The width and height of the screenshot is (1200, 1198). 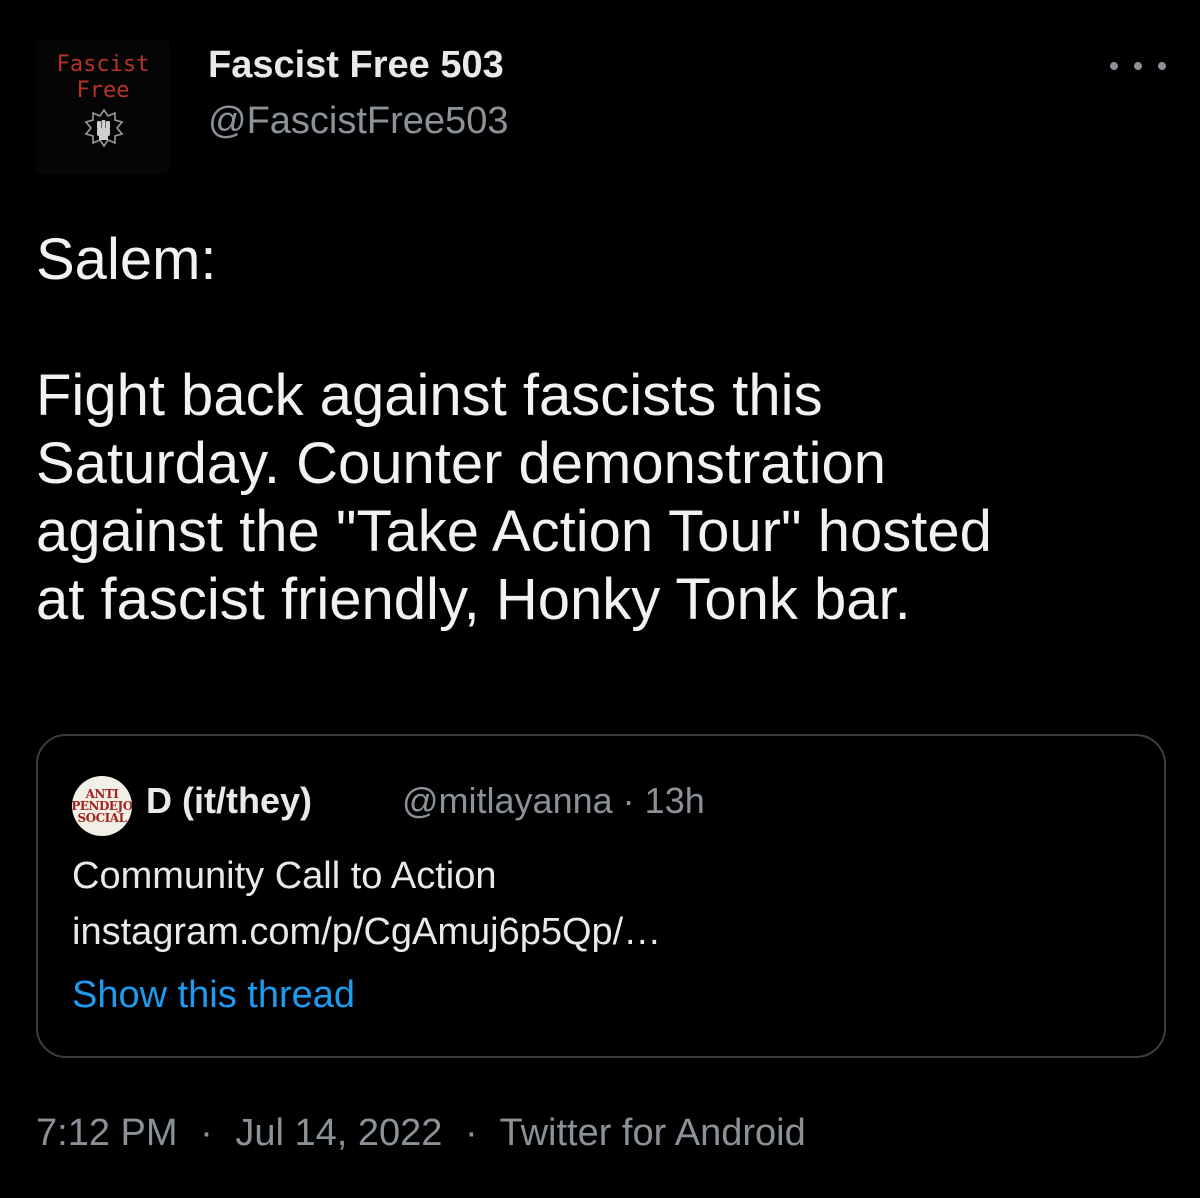 I want to click on author-avatar: Fascist Free, so click(x=103, y=107).